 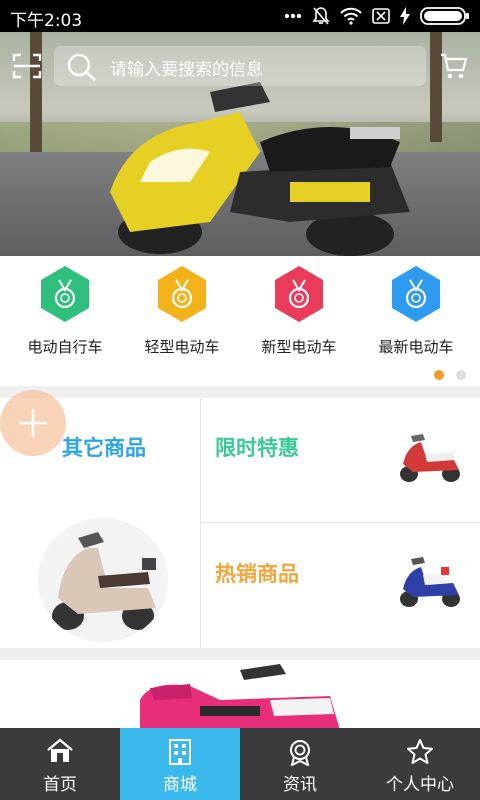 I want to click on category-item-latest-ev: 最新电动车, so click(x=416, y=310).